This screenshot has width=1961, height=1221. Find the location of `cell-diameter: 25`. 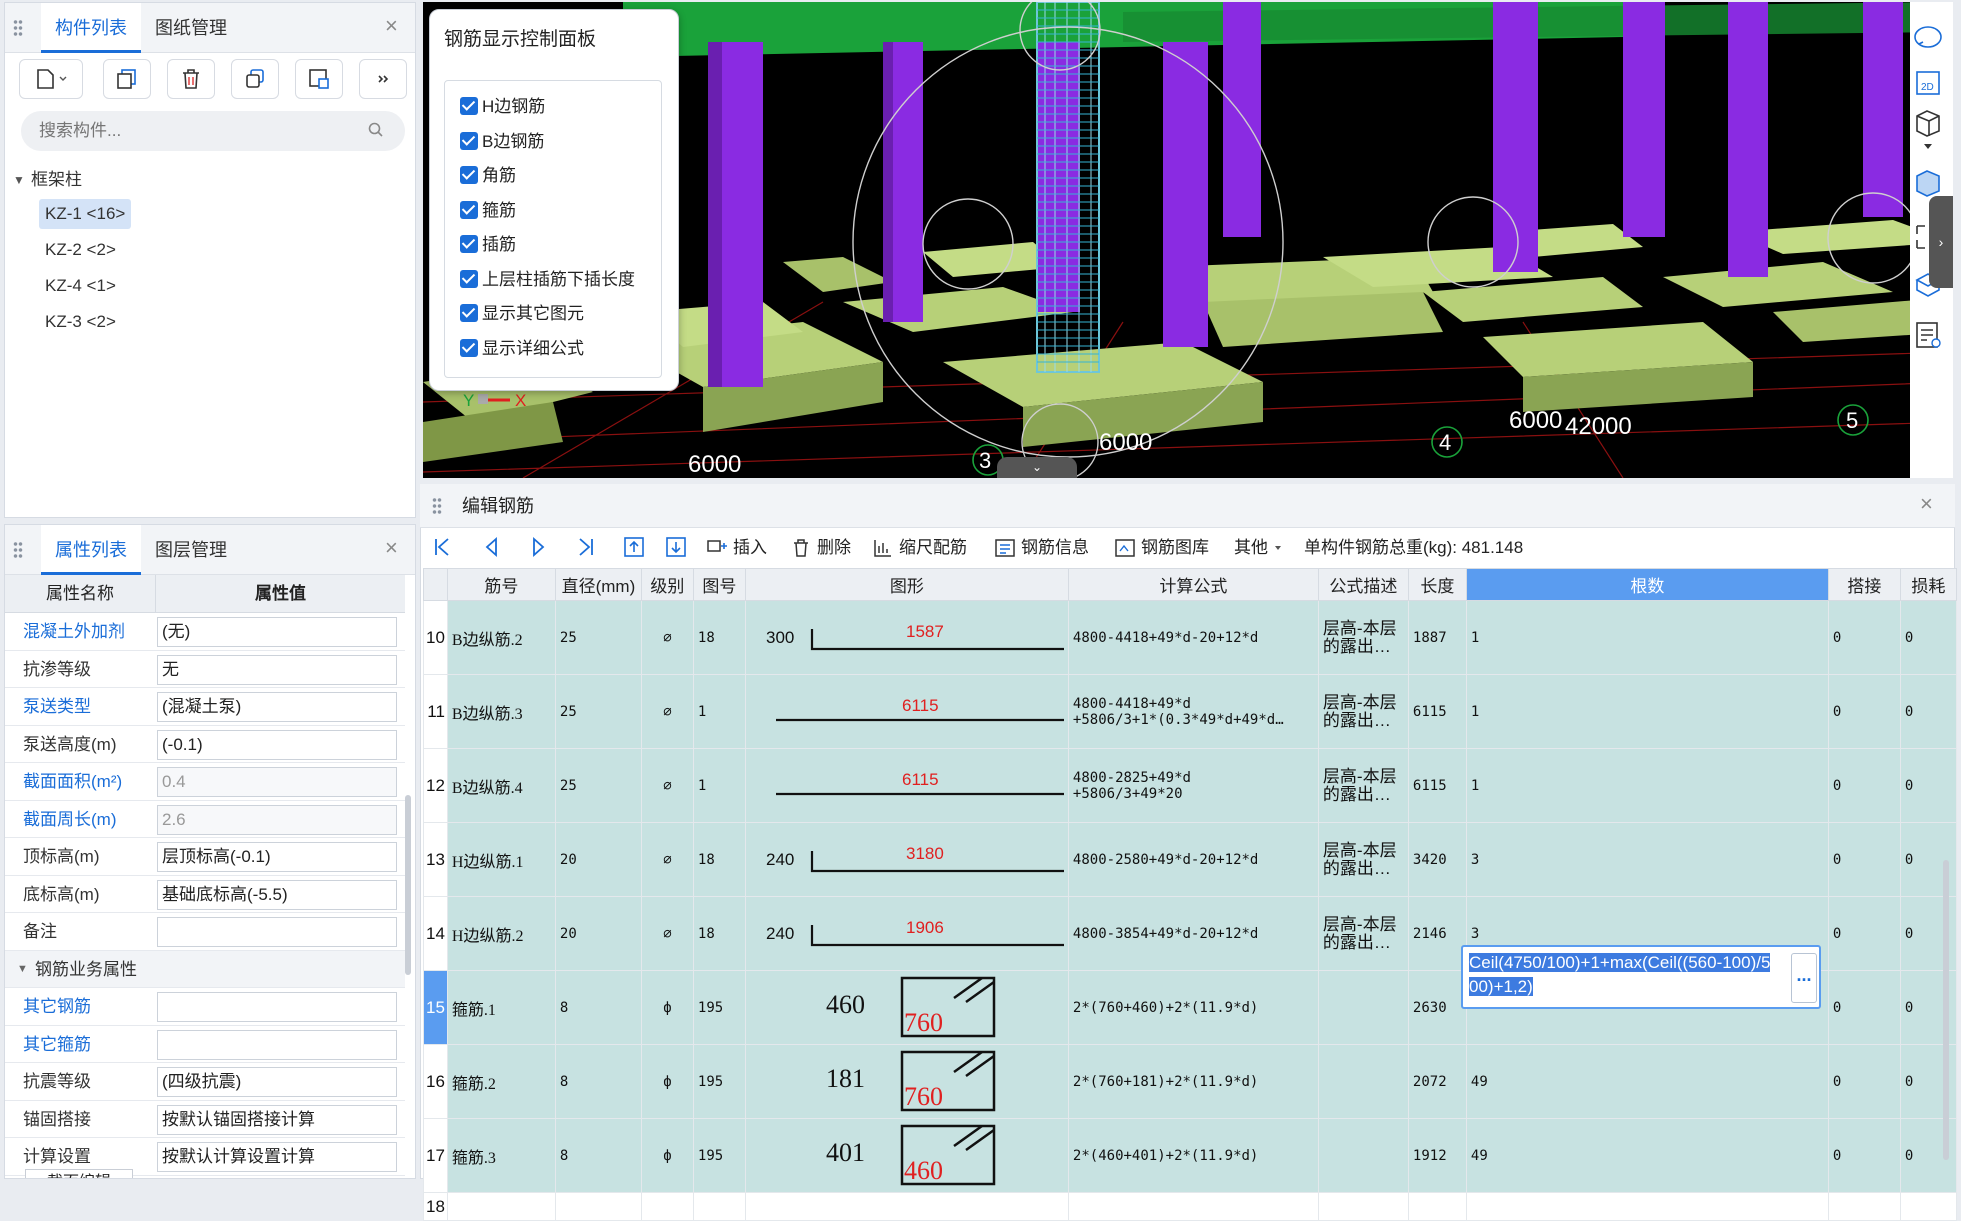

cell-diameter: 25 is located at coordinates (598, 711).